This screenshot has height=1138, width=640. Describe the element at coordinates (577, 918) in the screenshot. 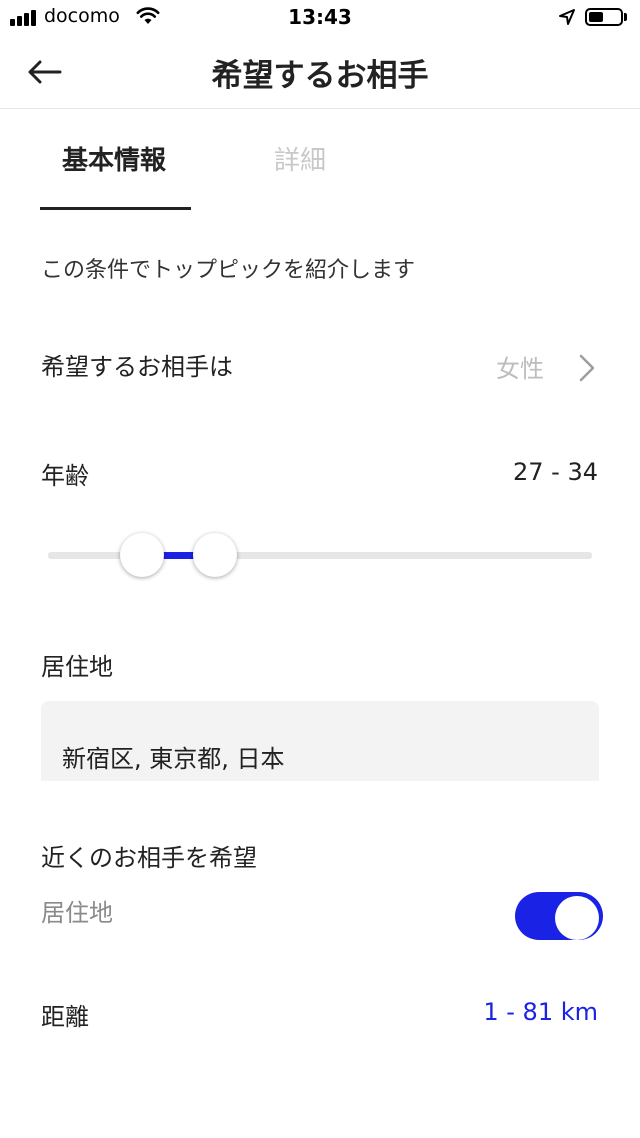

I see `toggle-knob` at that location.